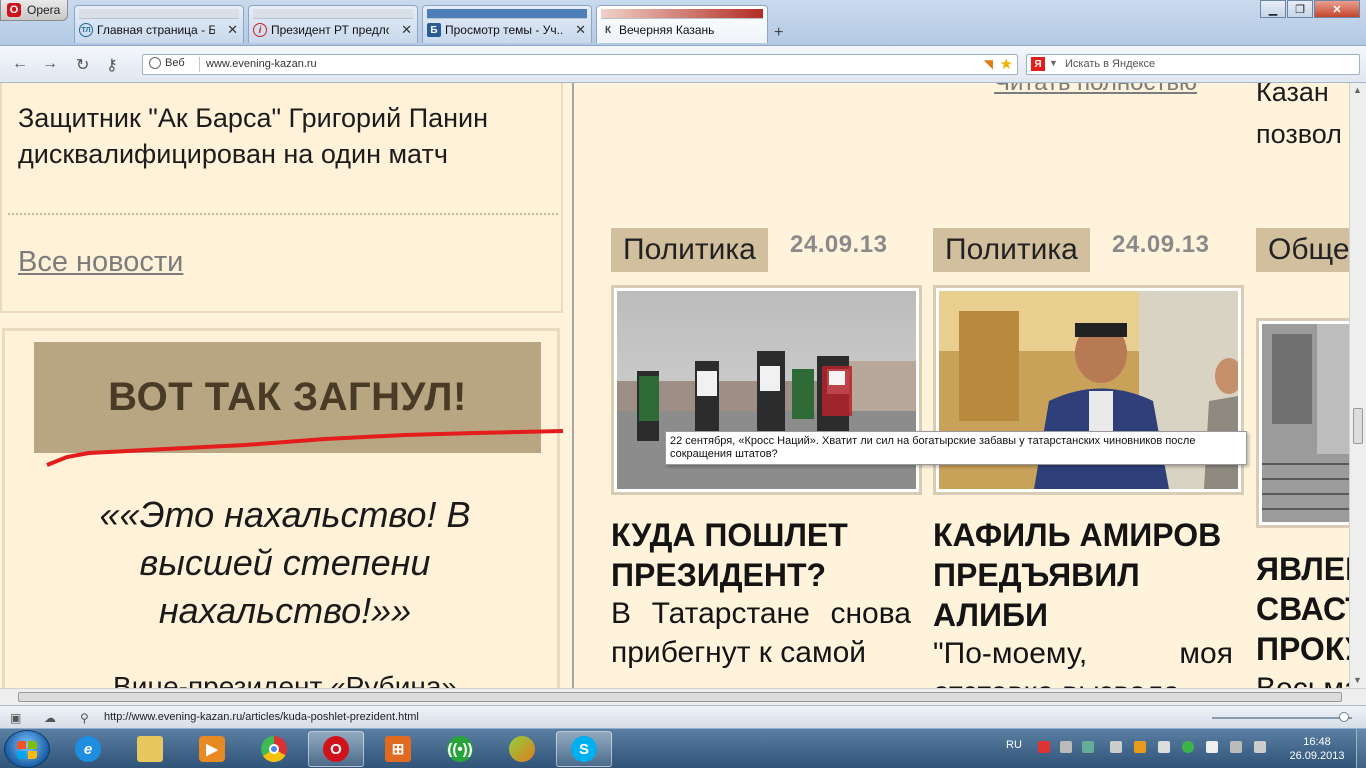 Image resolution: width=1366 pixels, height=768 pixels. I want to click on opera-logo-icon: O, so click(14, 10).